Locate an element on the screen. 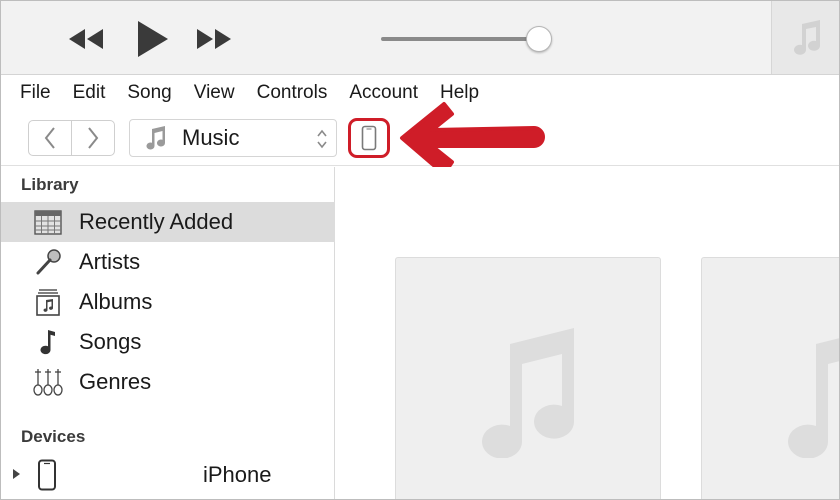 Image resolution: width=840 pixels, height=500 pixels. device-name-label: iPhone is located at coordinates (237, 474).